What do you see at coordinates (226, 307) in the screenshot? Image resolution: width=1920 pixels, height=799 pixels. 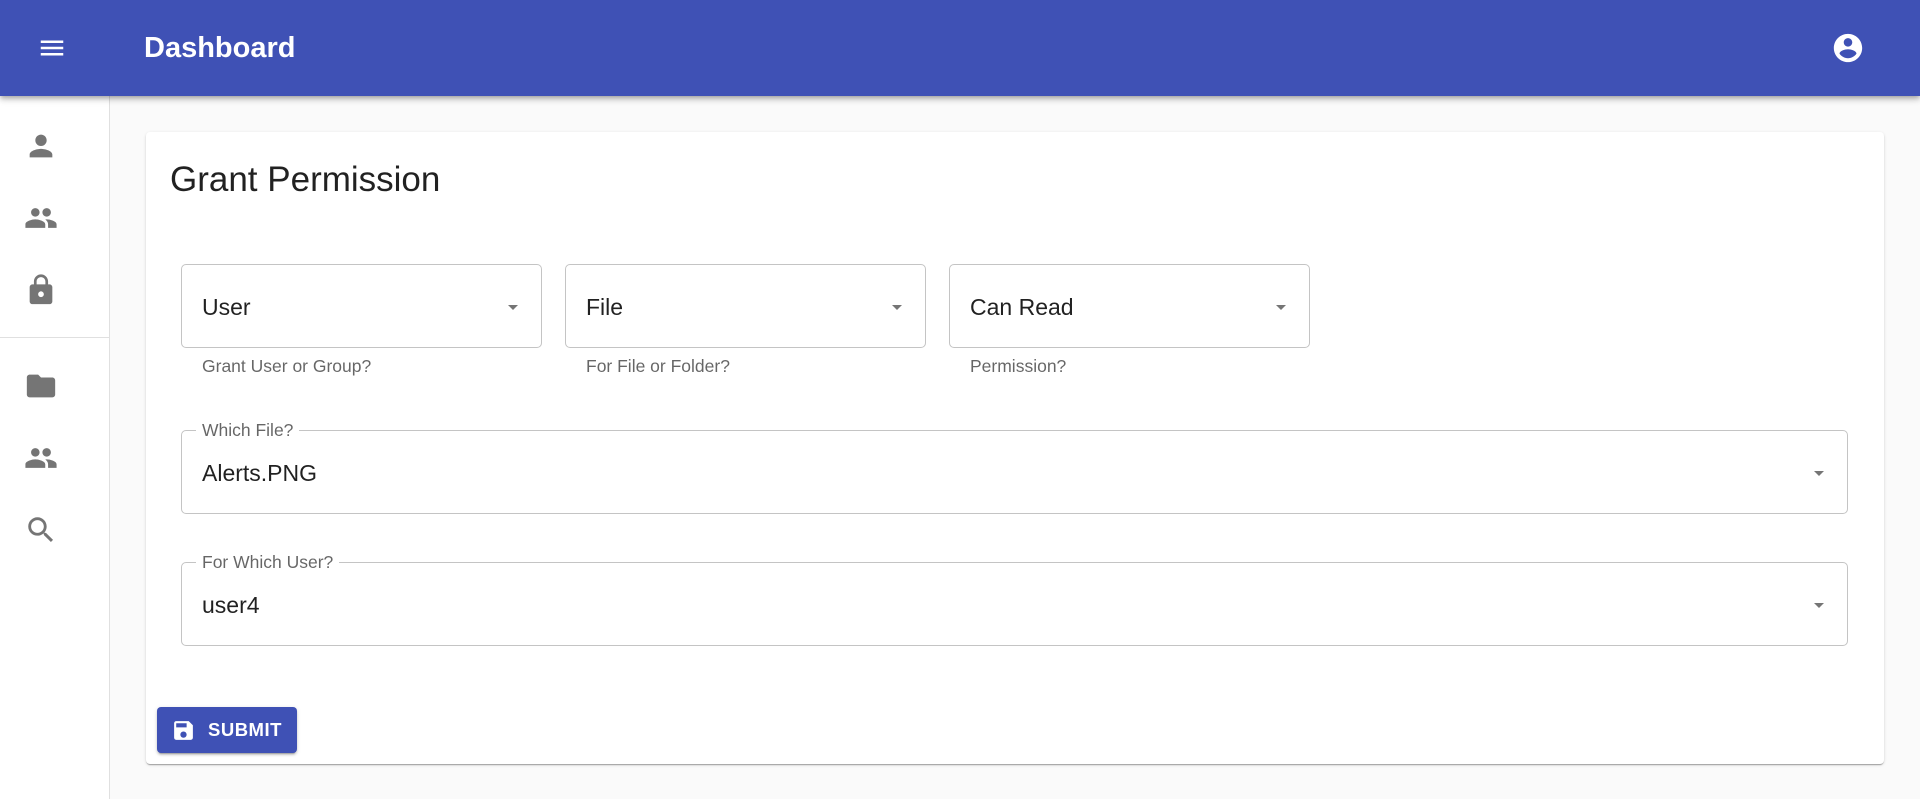 I see `grantee-type-value: User` at bounding box center [226, 307].